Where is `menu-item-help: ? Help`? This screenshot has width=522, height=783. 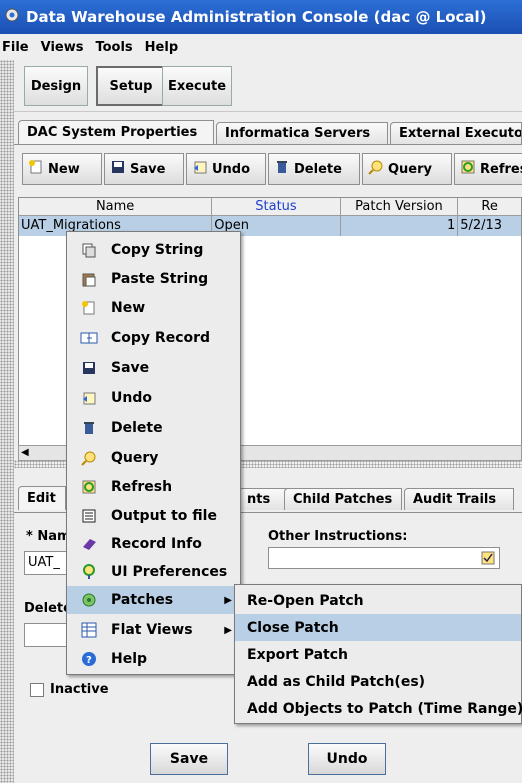
menu-item-help: ? Help is located at coordinates (153, 659).